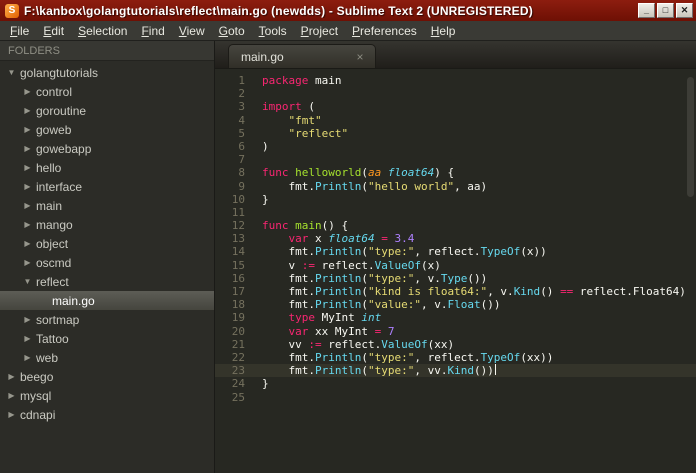 This screenshot has height=473, width=696. I want to click on folder-item-main: ▶ main, so click(107, 205).